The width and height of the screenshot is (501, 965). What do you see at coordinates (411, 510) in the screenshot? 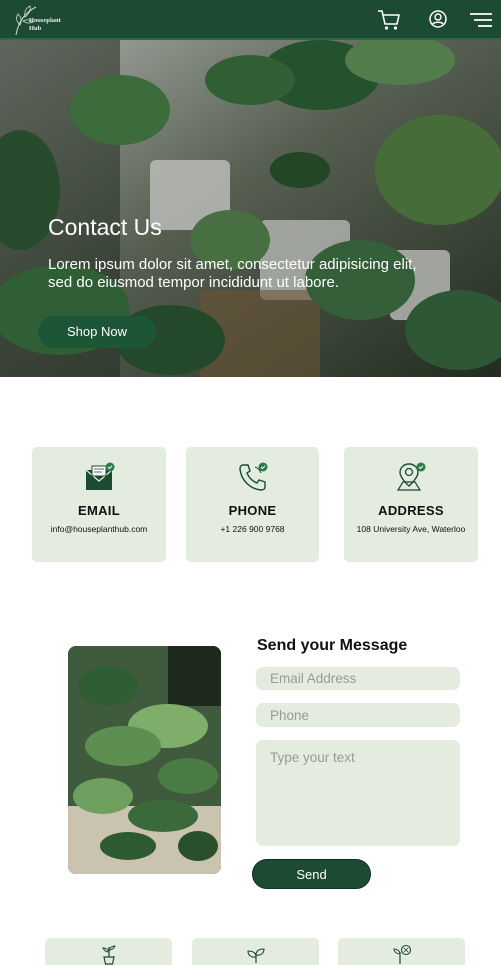
I see `address-card-title: ADDRESS` at bounding box center [411, 510].